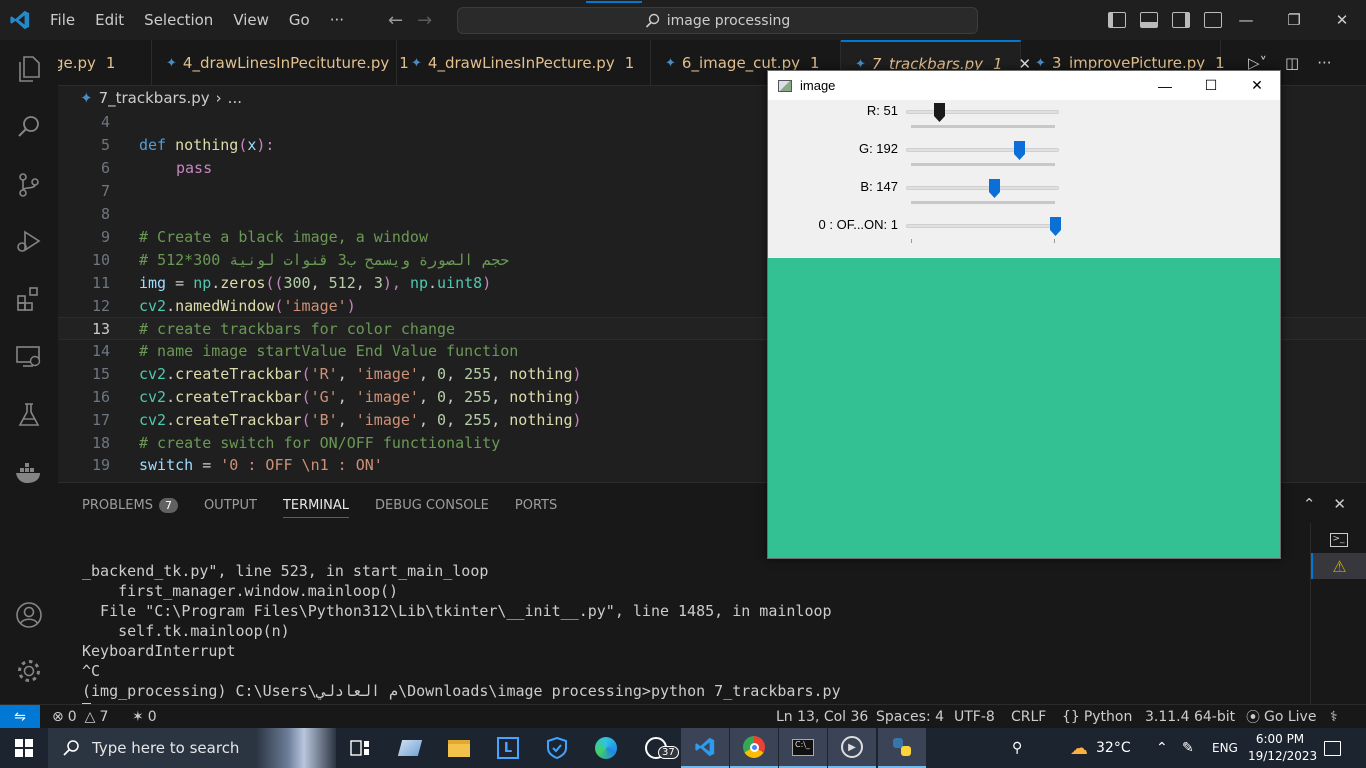 This screenshot has width=1366, height=768. I want to click on show-hidden-icons-icon: ⌃, so click(1162, 748).